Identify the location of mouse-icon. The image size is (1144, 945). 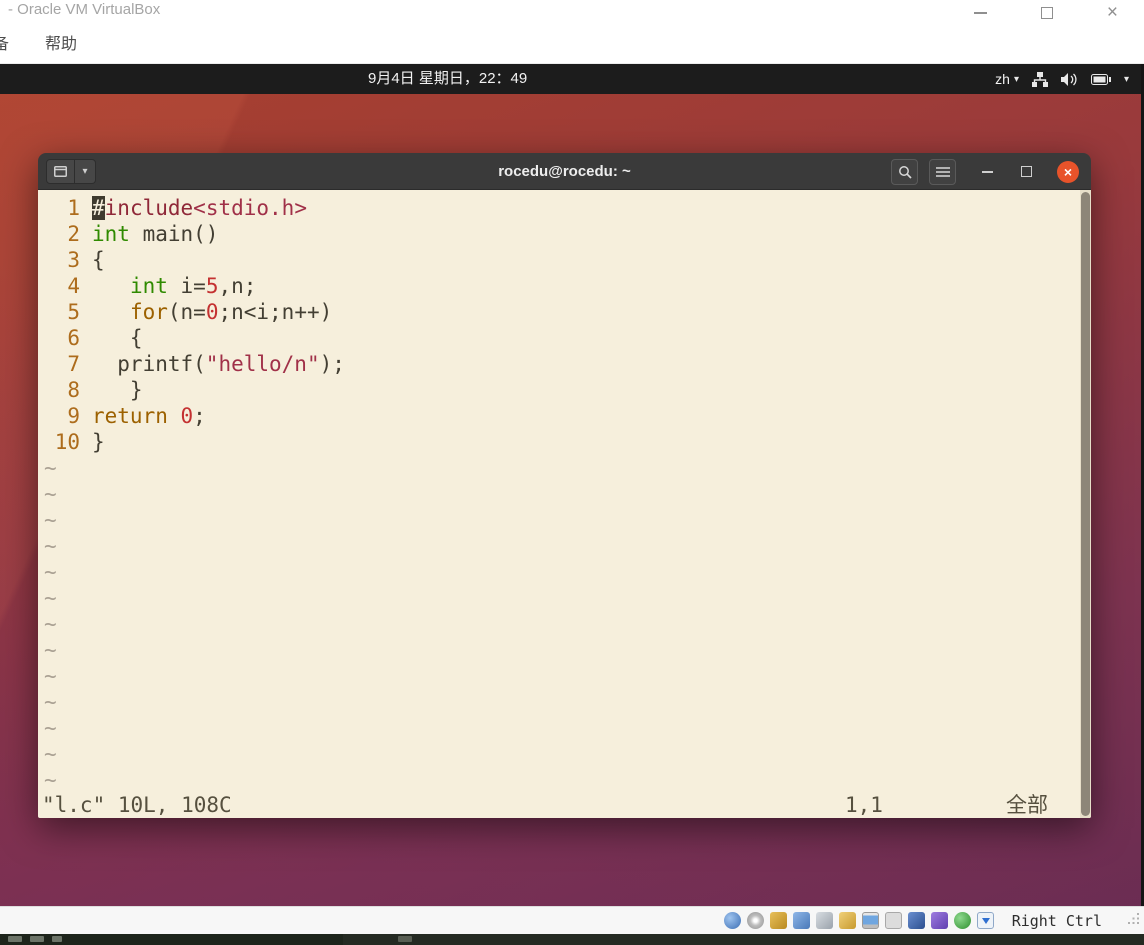
(939, 920).